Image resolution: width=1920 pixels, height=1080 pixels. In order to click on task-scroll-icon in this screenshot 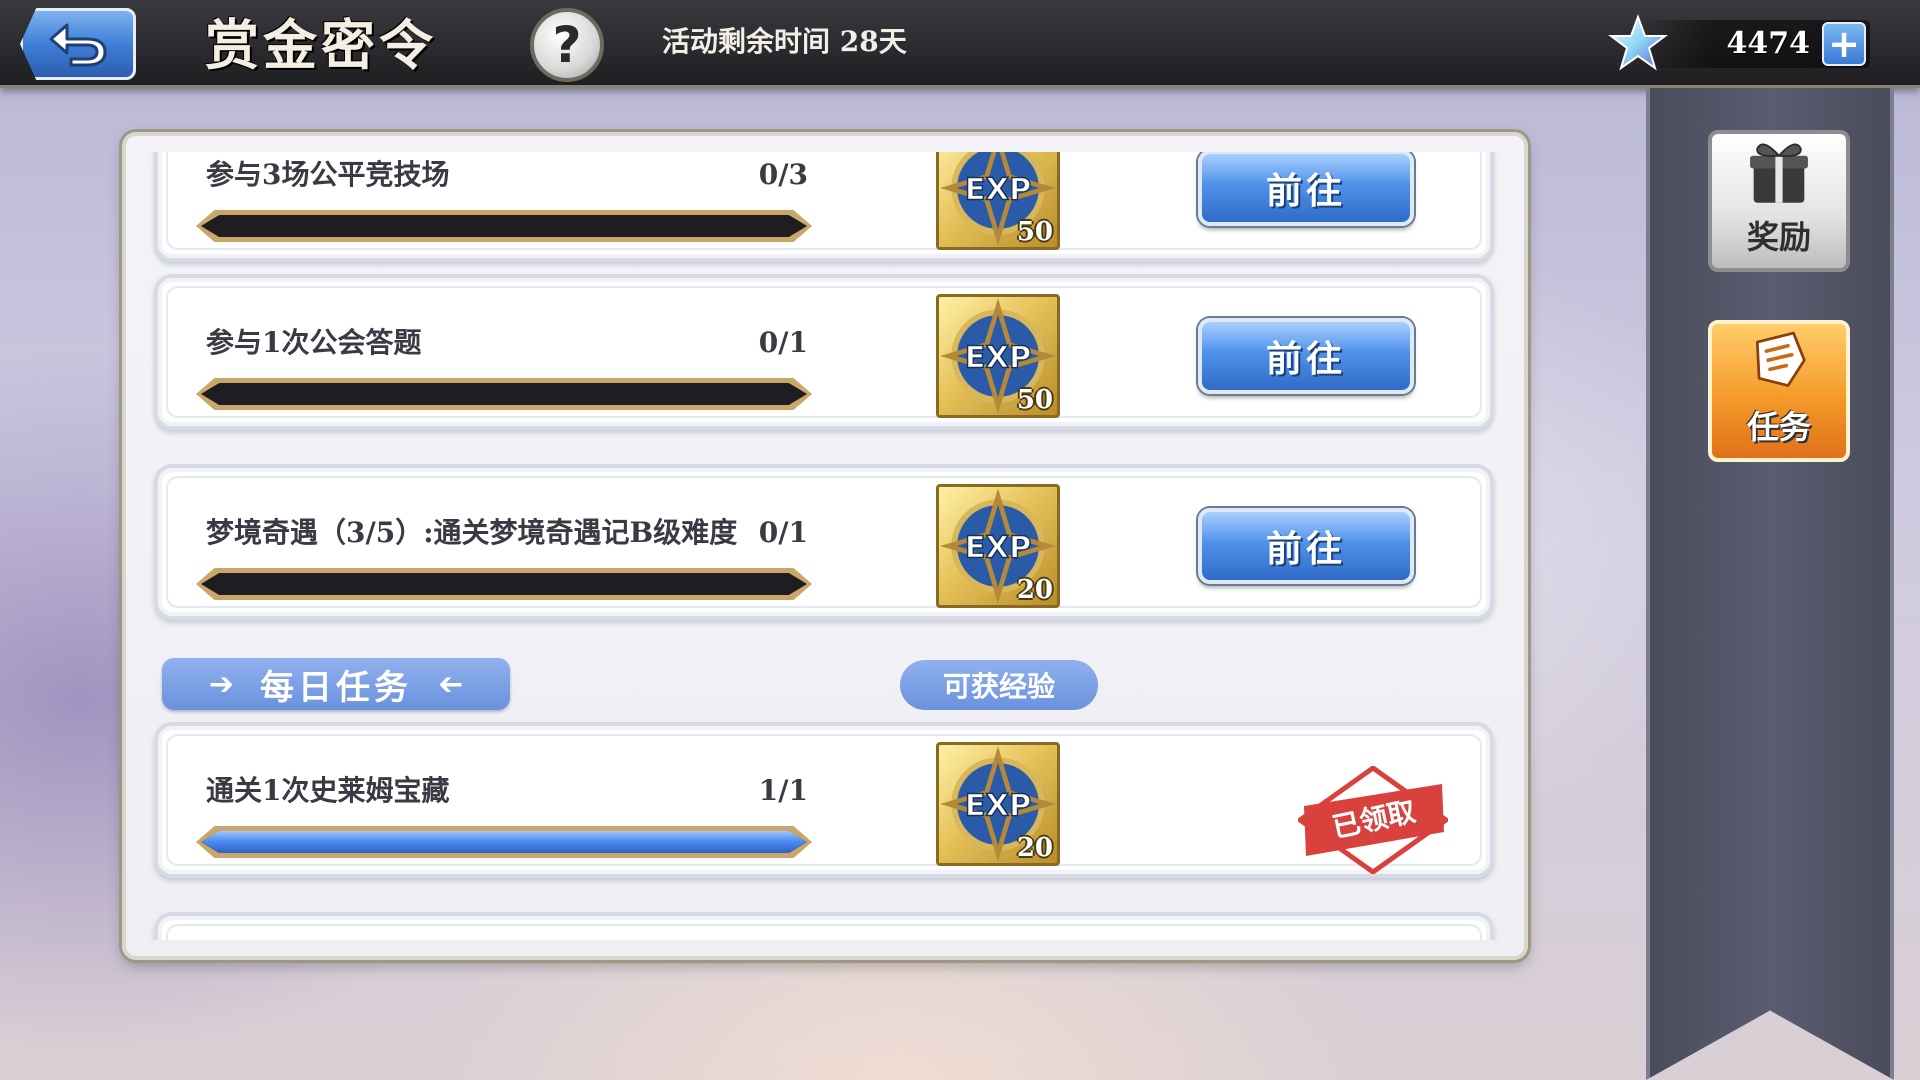, I will do `click(1780, 359)`.